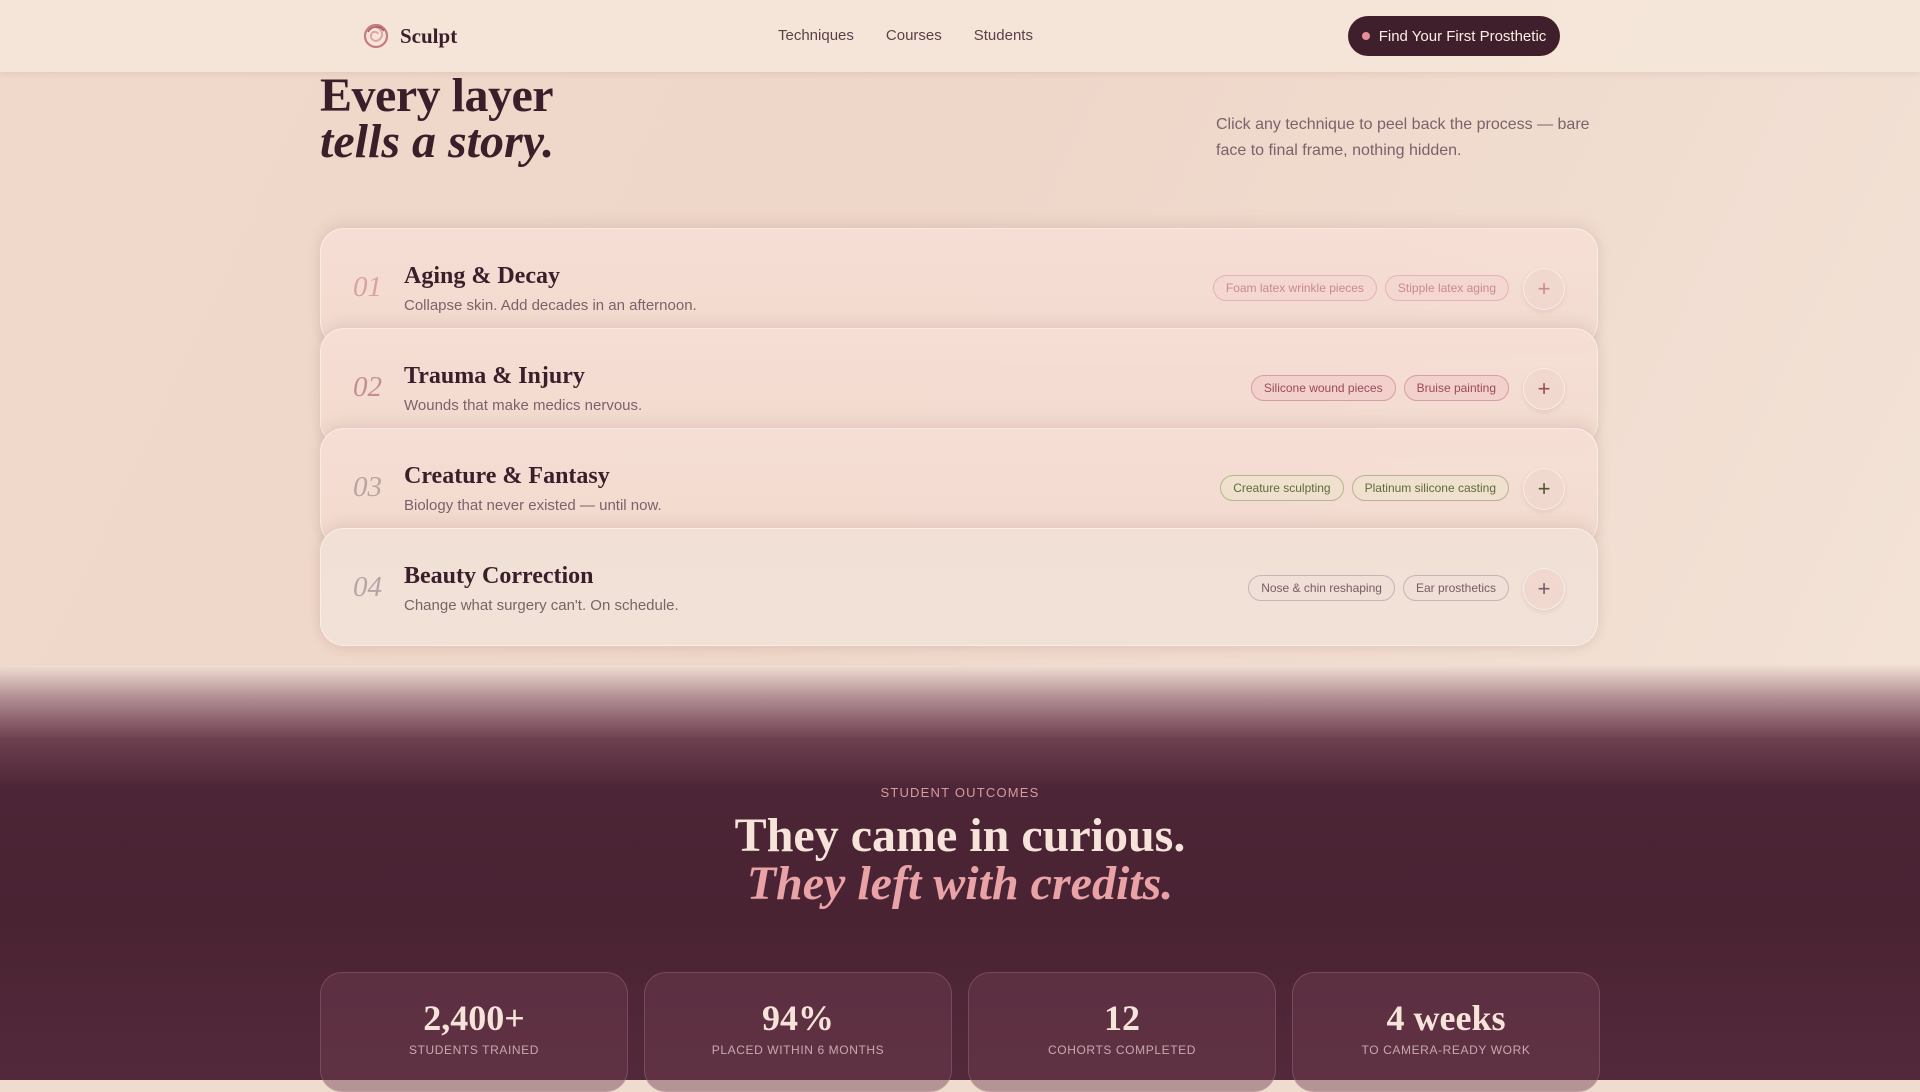 Image resolution: width=1920 pixels, height=1092 pixels. Describe the element at coordinates (494, 376) in the screenshot. I see `technique-title: Trauma & Injury` at that location.